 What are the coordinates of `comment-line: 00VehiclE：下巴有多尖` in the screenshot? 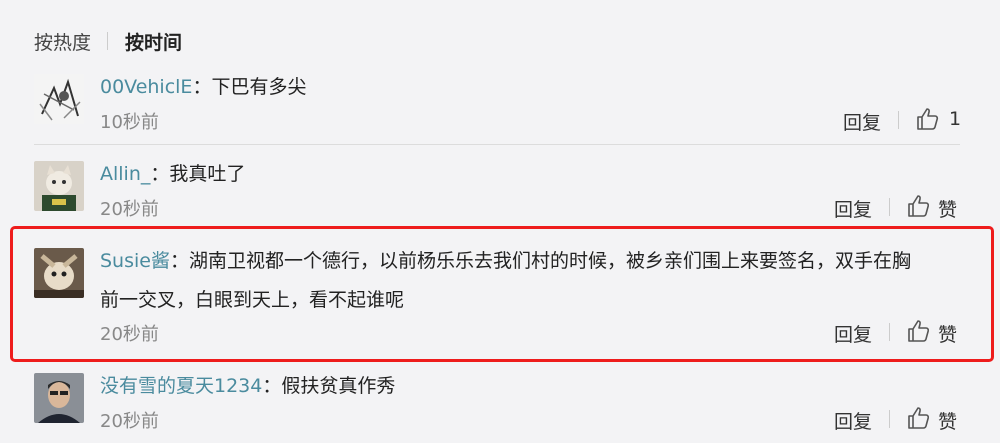 It's located at (203, 85).